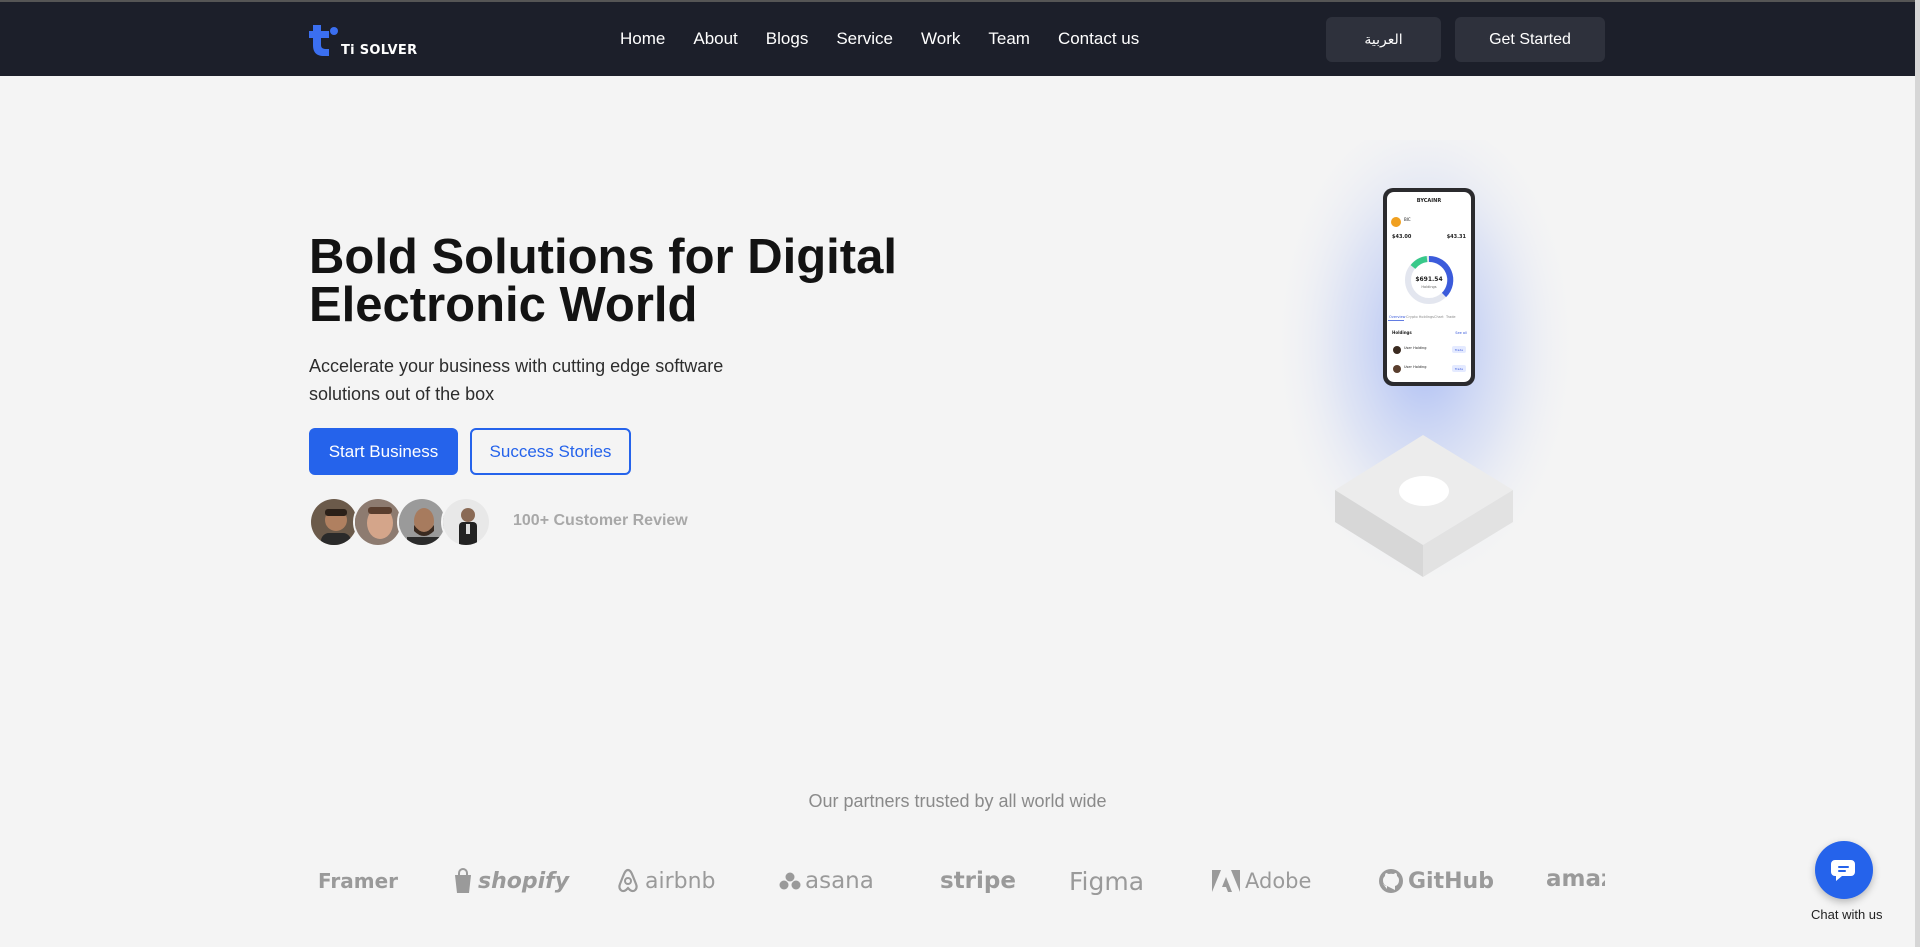 This screenshot has width=1920, height=947. I want to click on airbnb-icon, so click(628, 880).